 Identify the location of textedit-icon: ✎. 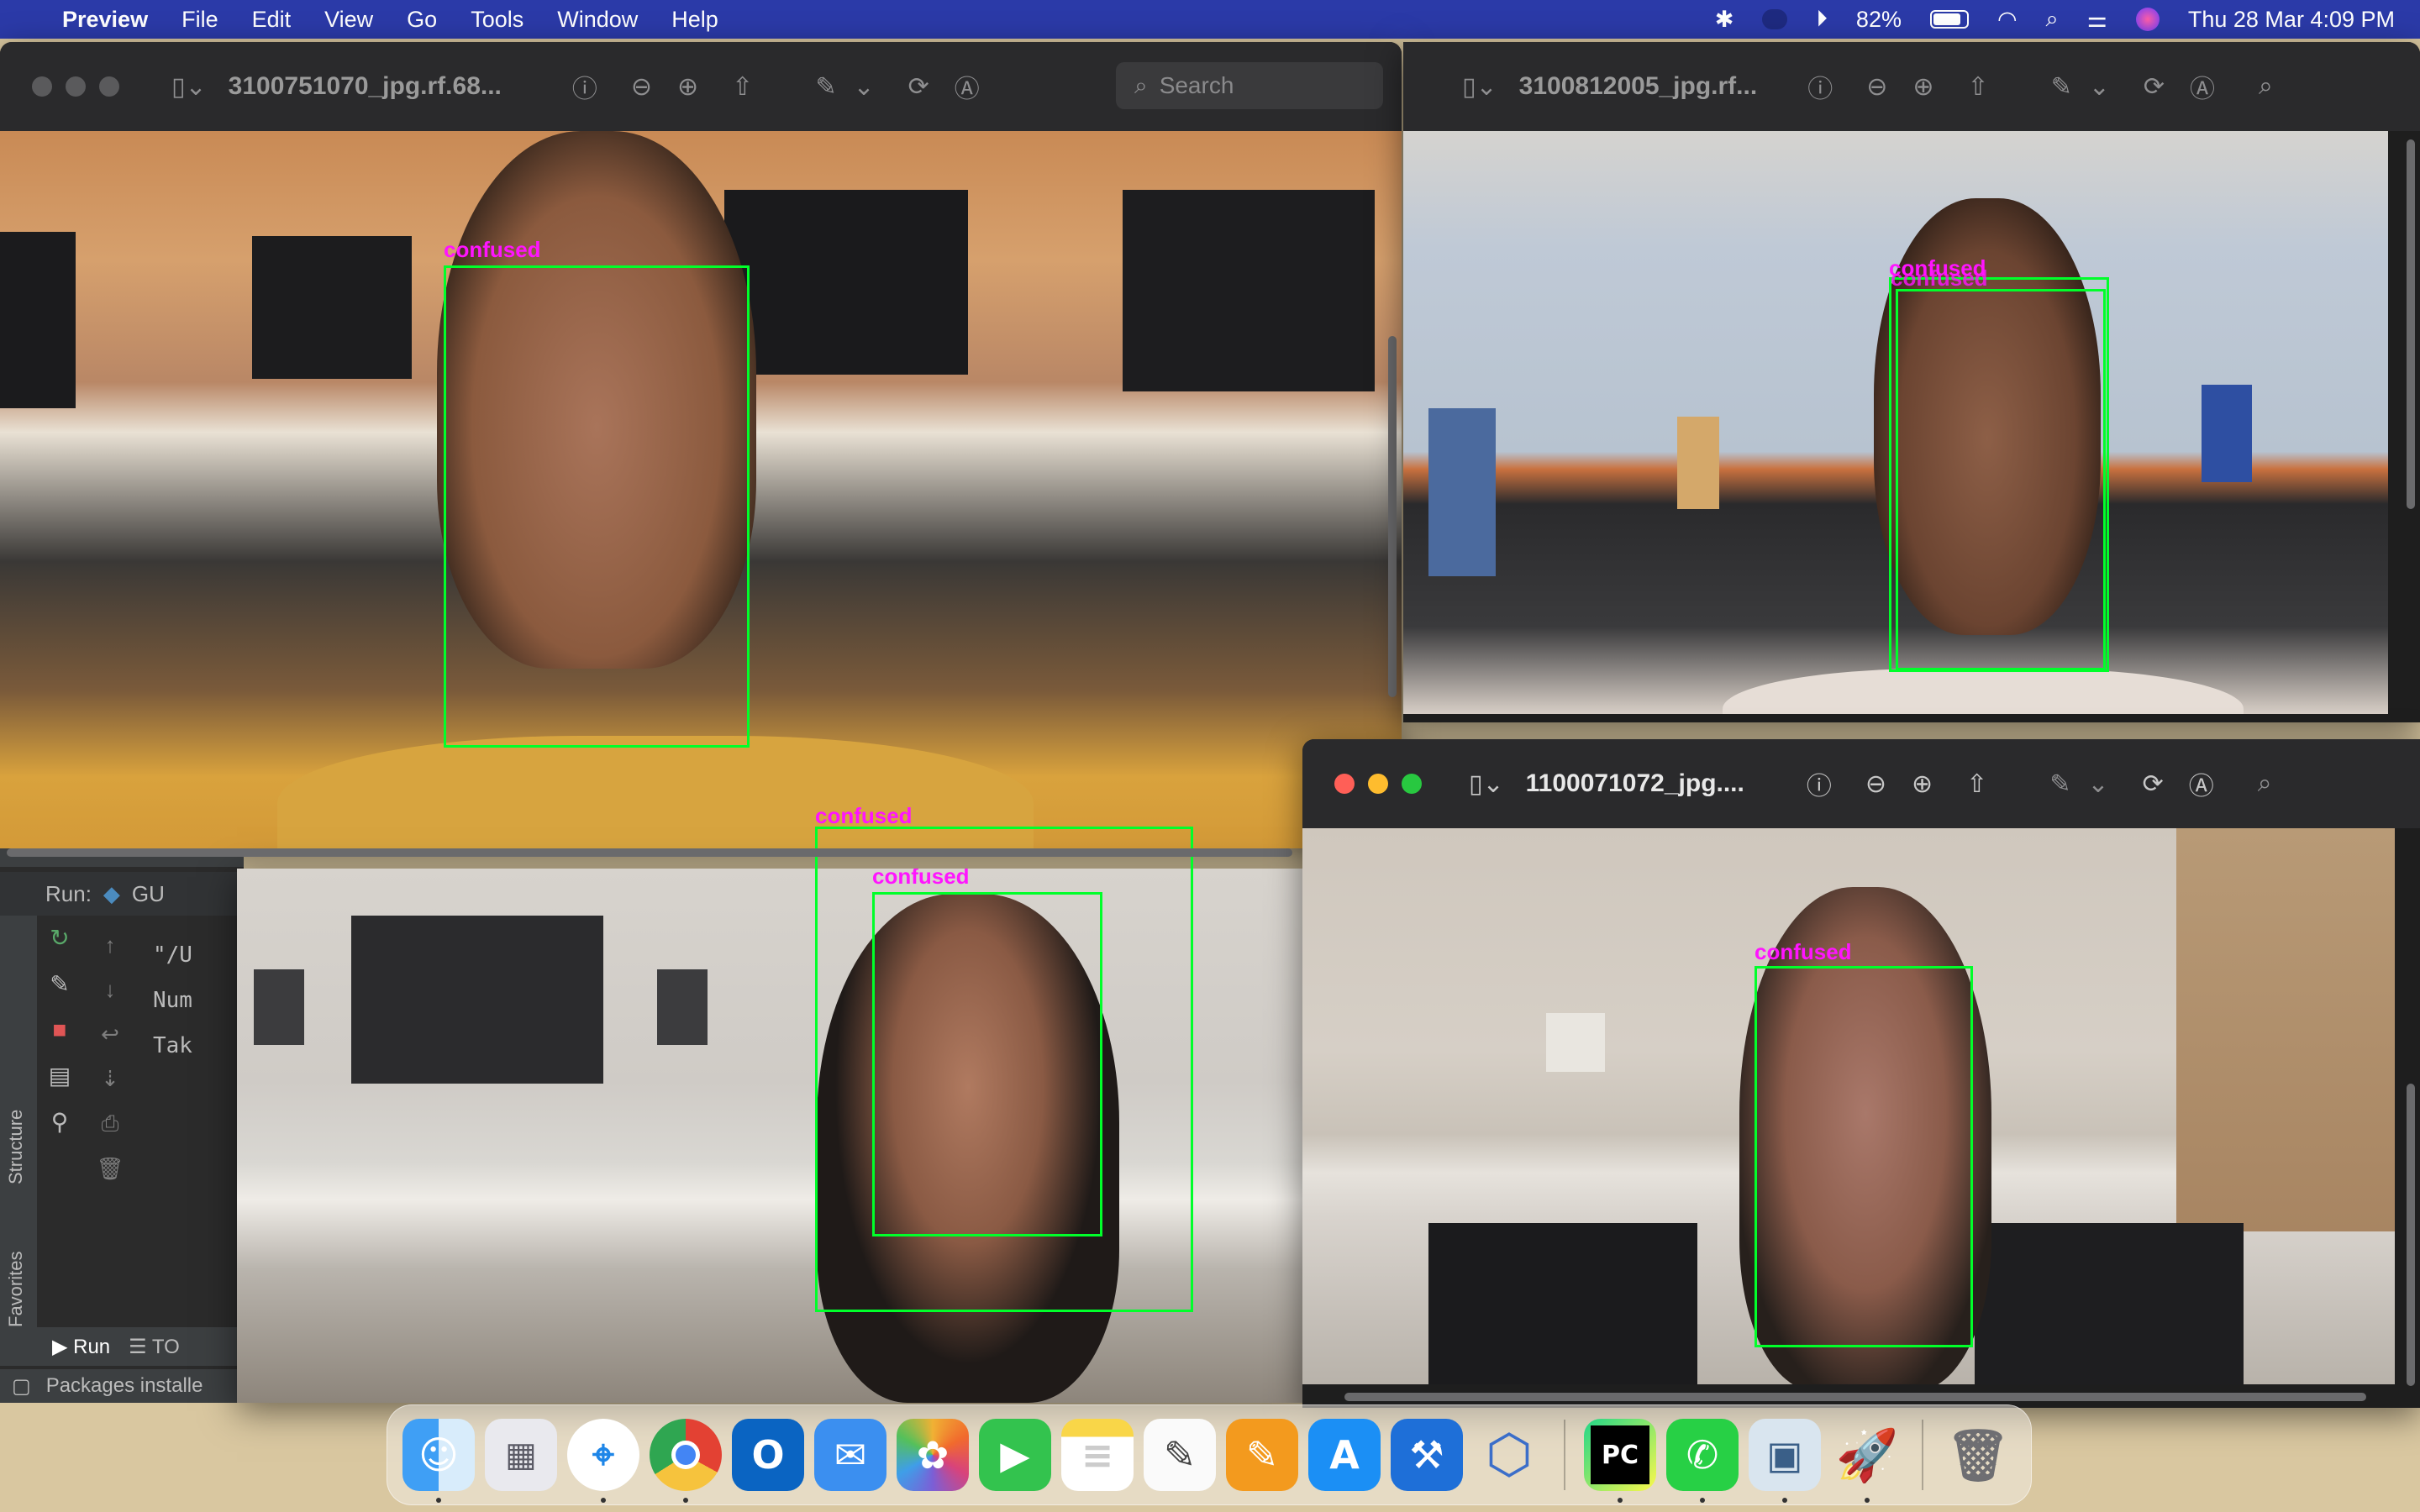
(1180, 1455).